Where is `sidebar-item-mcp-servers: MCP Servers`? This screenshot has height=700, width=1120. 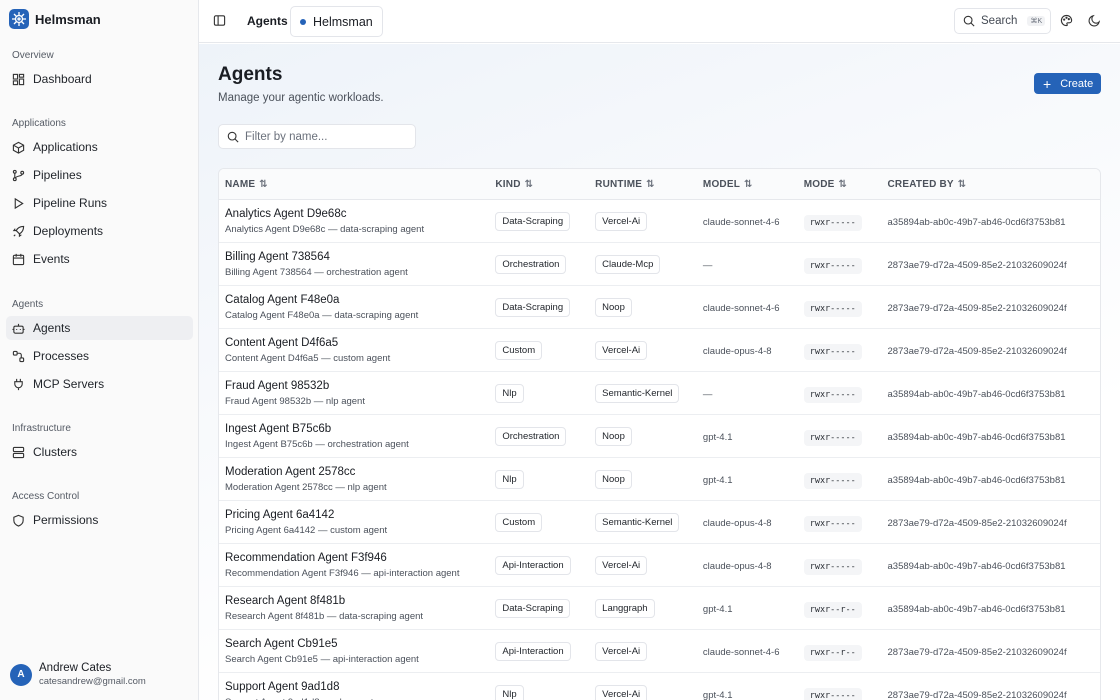 sidebar-item-mcp-servers: MCP Servers is located at coordinates (99, 384).